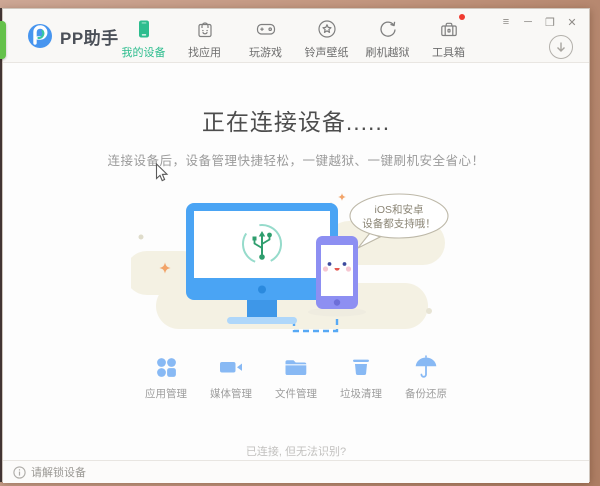 This screenshot has height=486, width=600. Describe the element at coordinates (572, 22) in the screenshot. I see `close-button: ✕` at that location.